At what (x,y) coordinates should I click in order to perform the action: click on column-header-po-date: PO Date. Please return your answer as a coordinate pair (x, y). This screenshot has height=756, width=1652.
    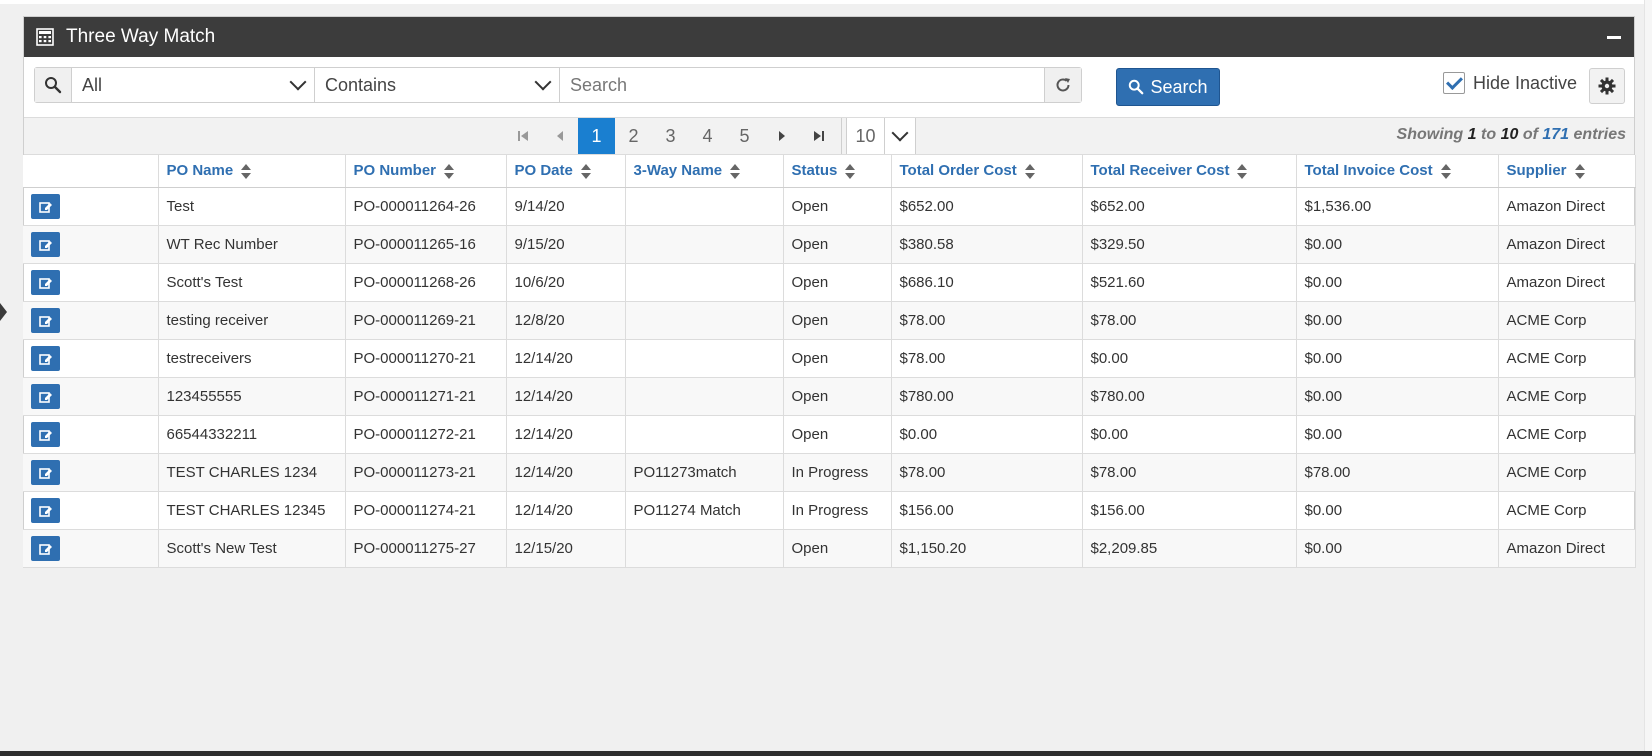
    Looking at the image, I should click on (566, 171).